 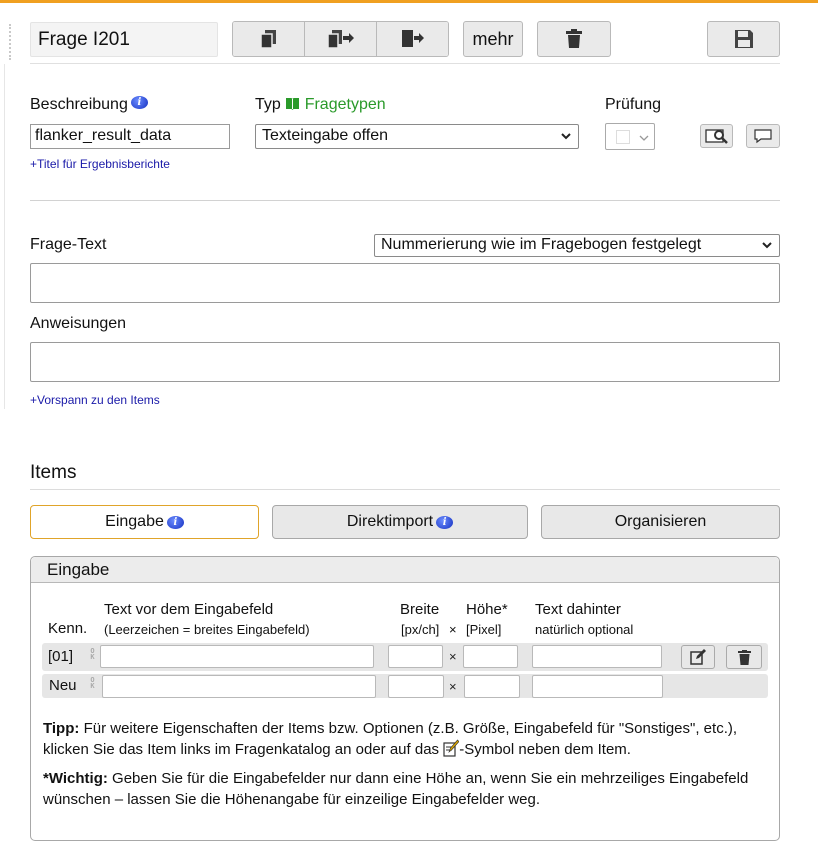 I want to click on important-label: *Wichtig:, so click(x=75, y=778).